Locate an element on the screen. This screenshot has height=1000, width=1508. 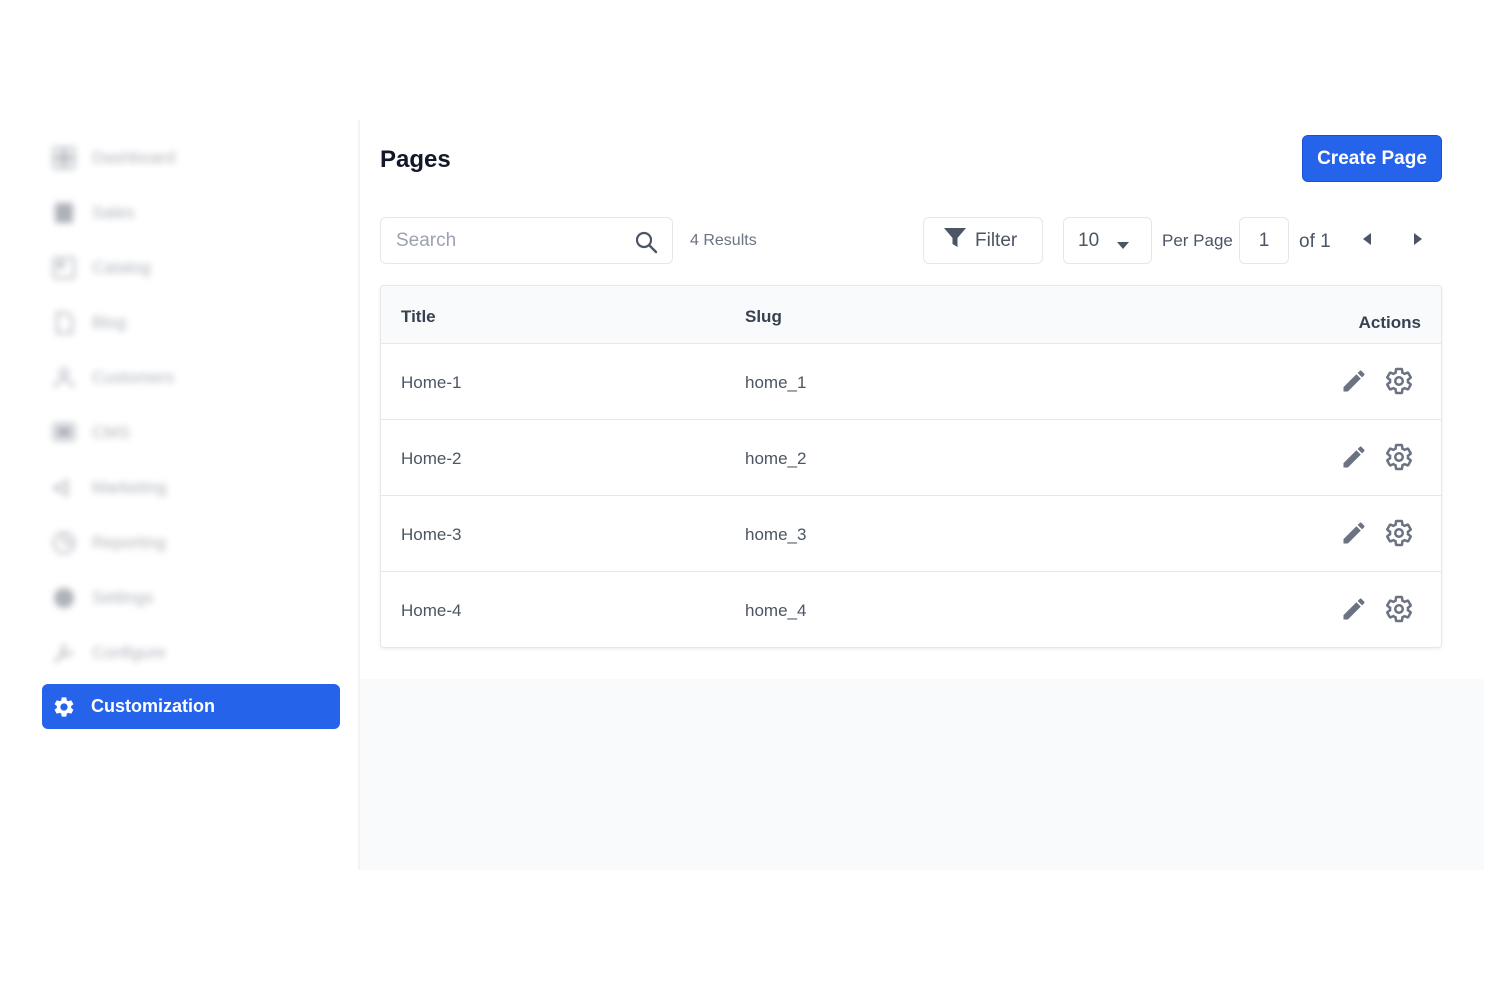
page-total-label: of 1 is located at coordinates (1315, 241).